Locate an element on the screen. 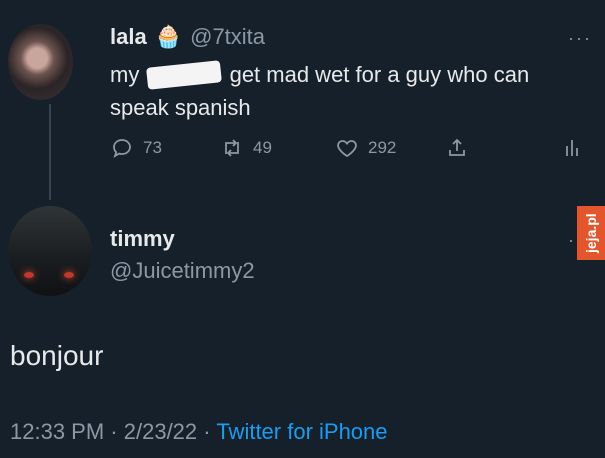 The width and height of the screenshot is (605, 458). share-button is located at coordinates (457, 148).